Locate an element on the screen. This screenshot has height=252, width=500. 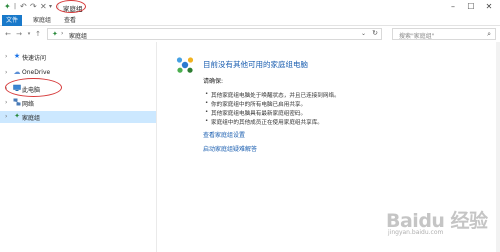
sidebar-item-this-pc: › 此电脑 is located at coordinates (78, 89).